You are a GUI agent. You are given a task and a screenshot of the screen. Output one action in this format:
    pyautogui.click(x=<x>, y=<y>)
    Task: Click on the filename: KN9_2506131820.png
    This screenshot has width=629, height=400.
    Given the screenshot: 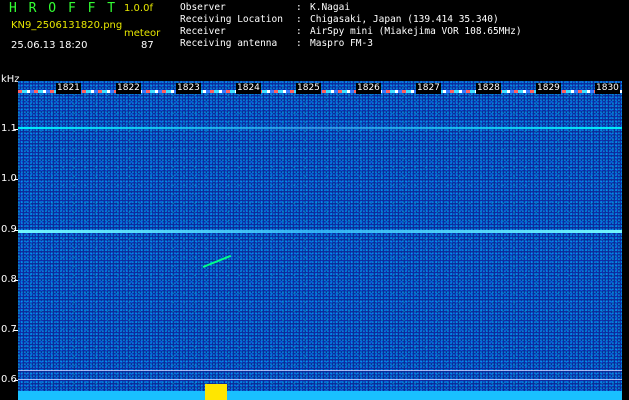 What is the action you would take?
    pyautogui.click(x=67, y=25)
    